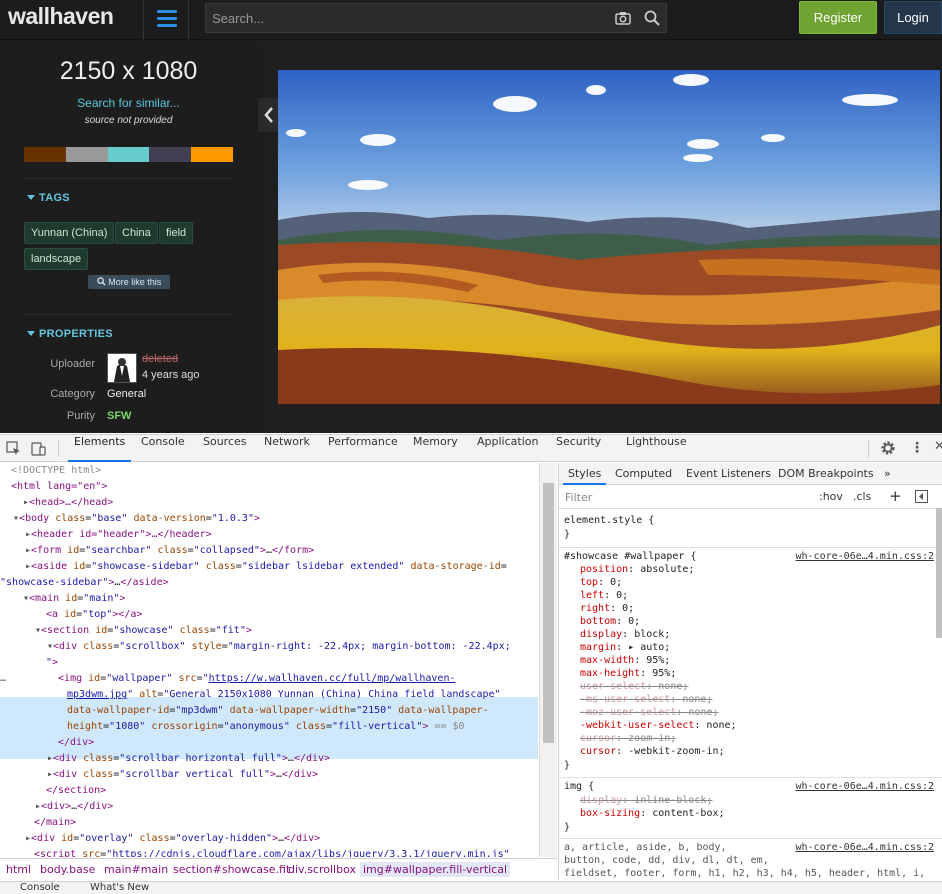 The image size is (942, 894). I want to click on device-toolbar-icon, so click(38, 450).